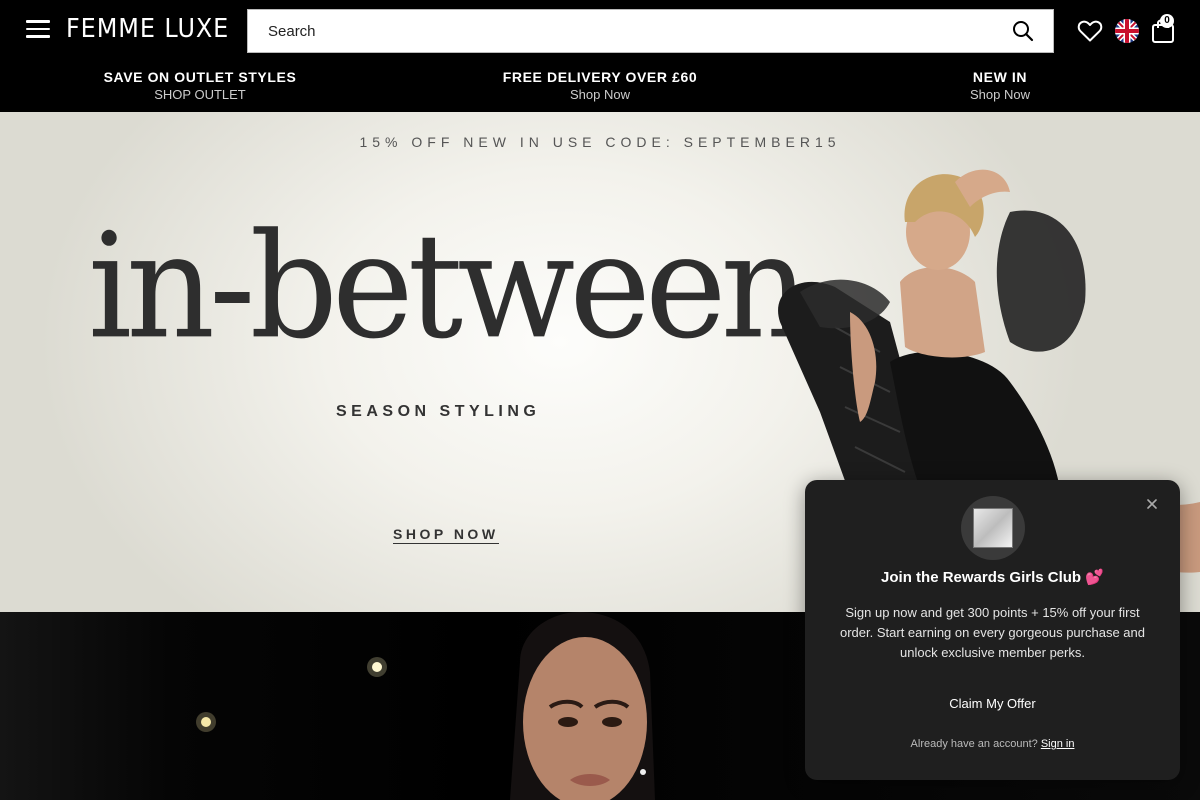  What do you see at coordinates (1127, 31) in the screenshot?
I see `uk-flag-icon` at bounding box center [1127, 31].